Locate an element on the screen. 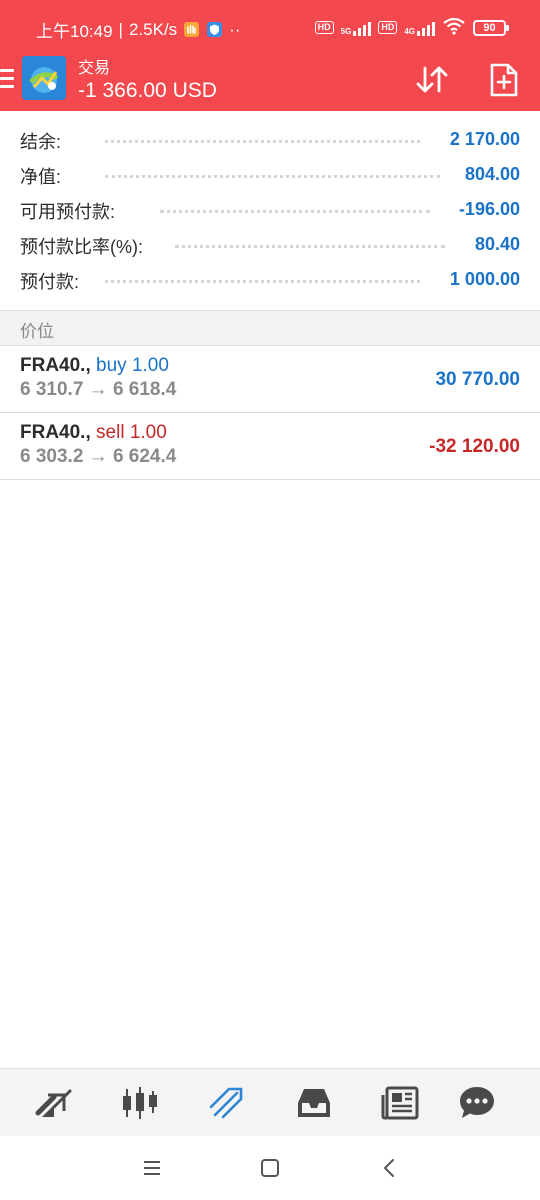 Image resolution: width=540 pixels, height=1200 pixels. status-time: 上午10:49 is located at coordinates (74, 31).